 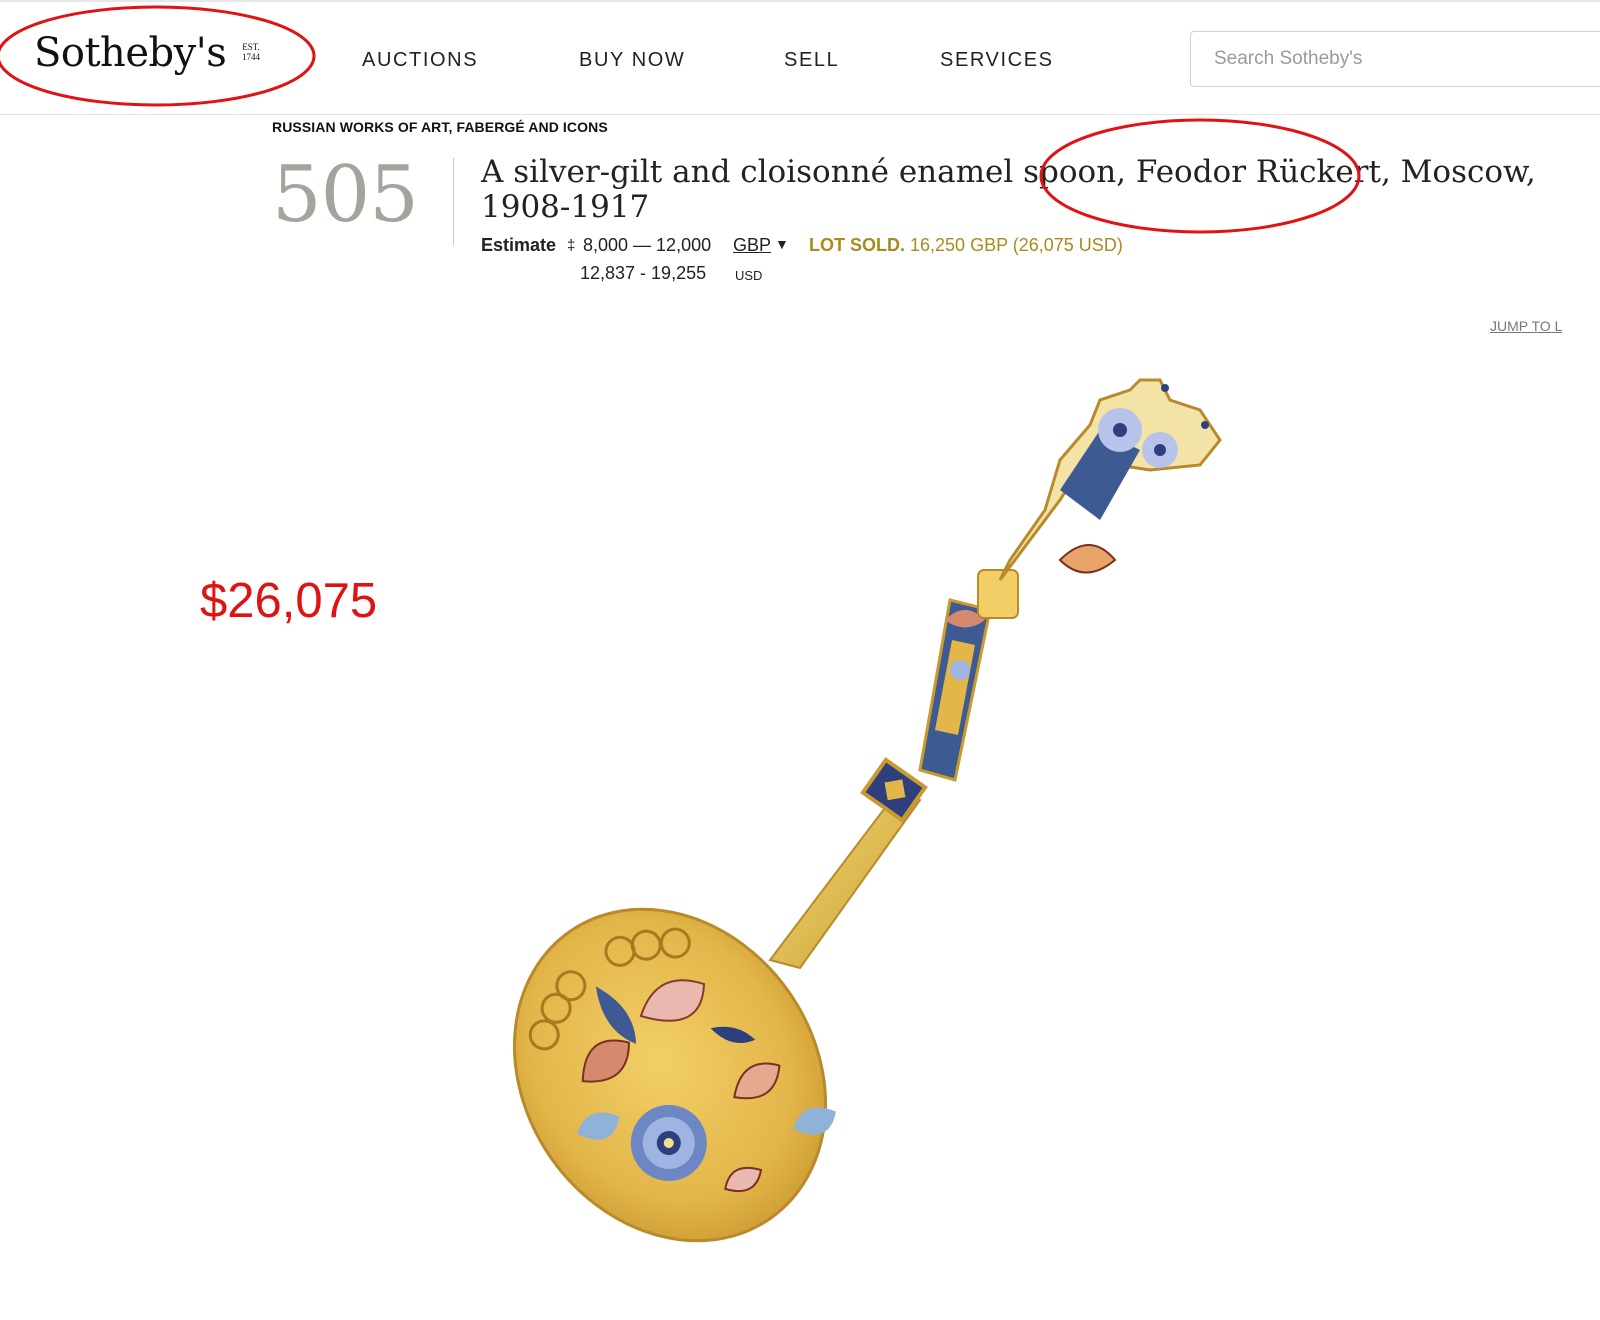 What do you see at coordinates (571, 245) in the screenshot?
I see `estimate-dagger: ‡` at bounding box center [571, 245].